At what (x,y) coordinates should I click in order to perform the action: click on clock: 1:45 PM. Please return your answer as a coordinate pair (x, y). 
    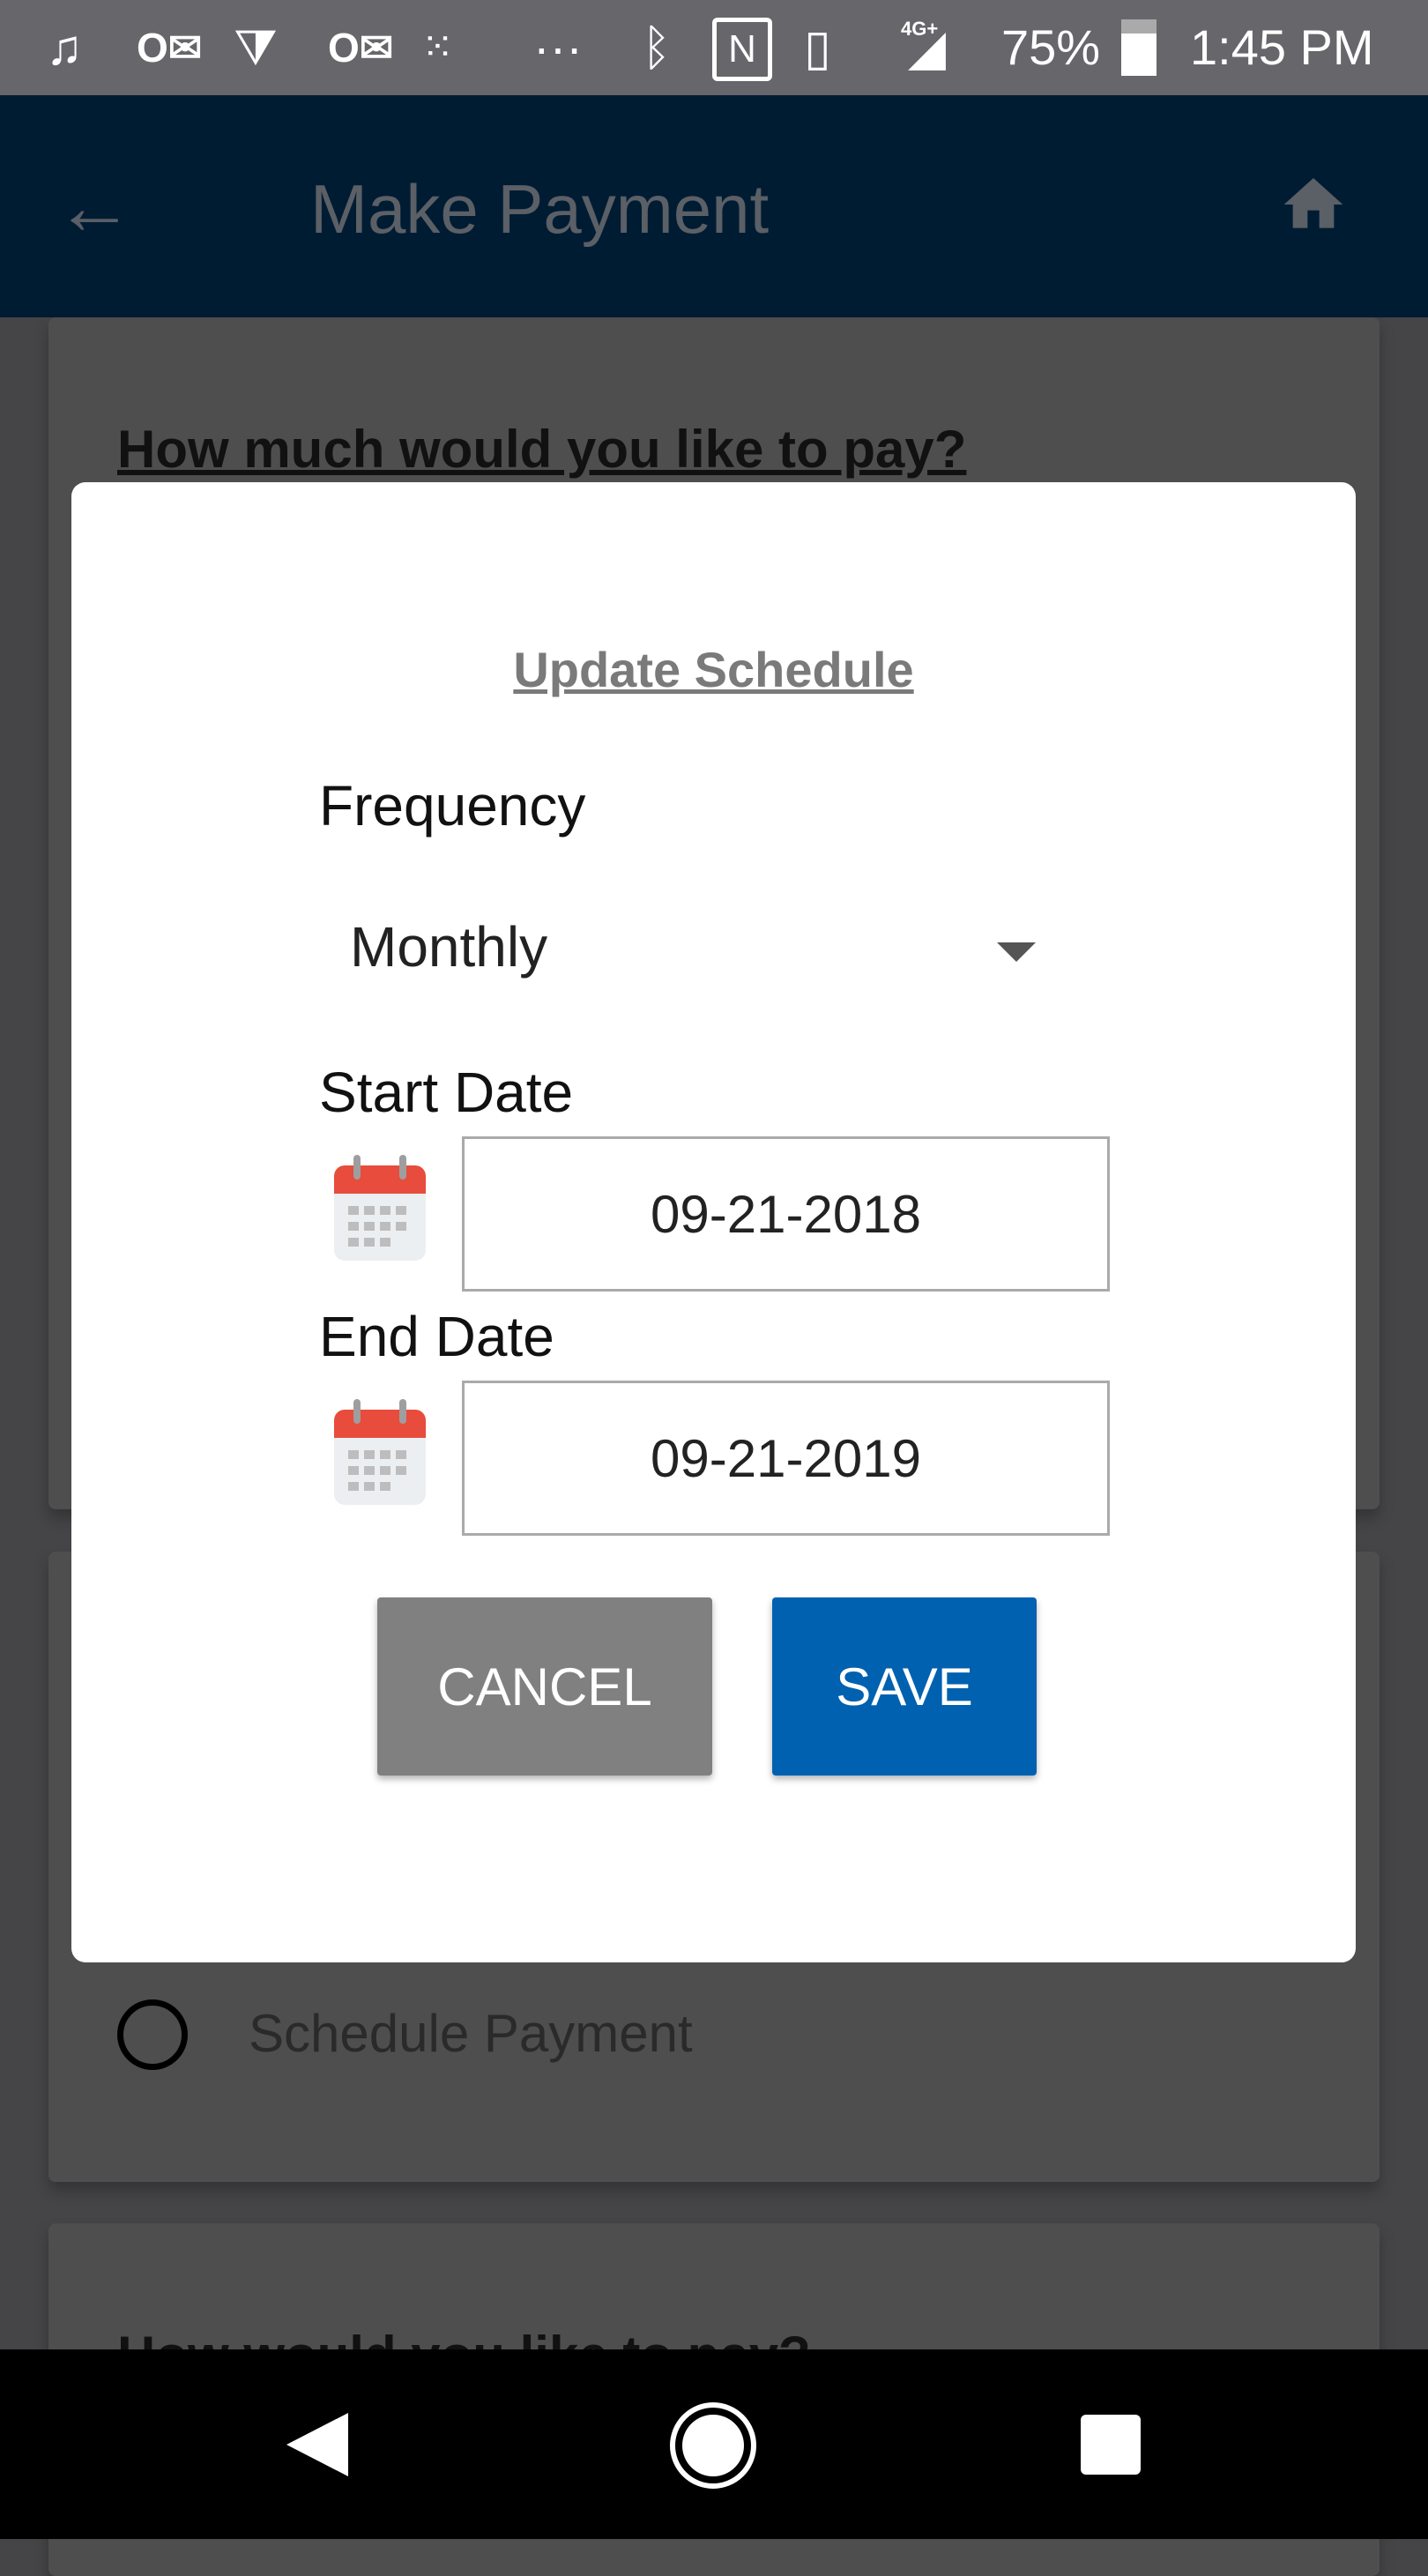
    Looking at the image, I should click on (1282, 47).